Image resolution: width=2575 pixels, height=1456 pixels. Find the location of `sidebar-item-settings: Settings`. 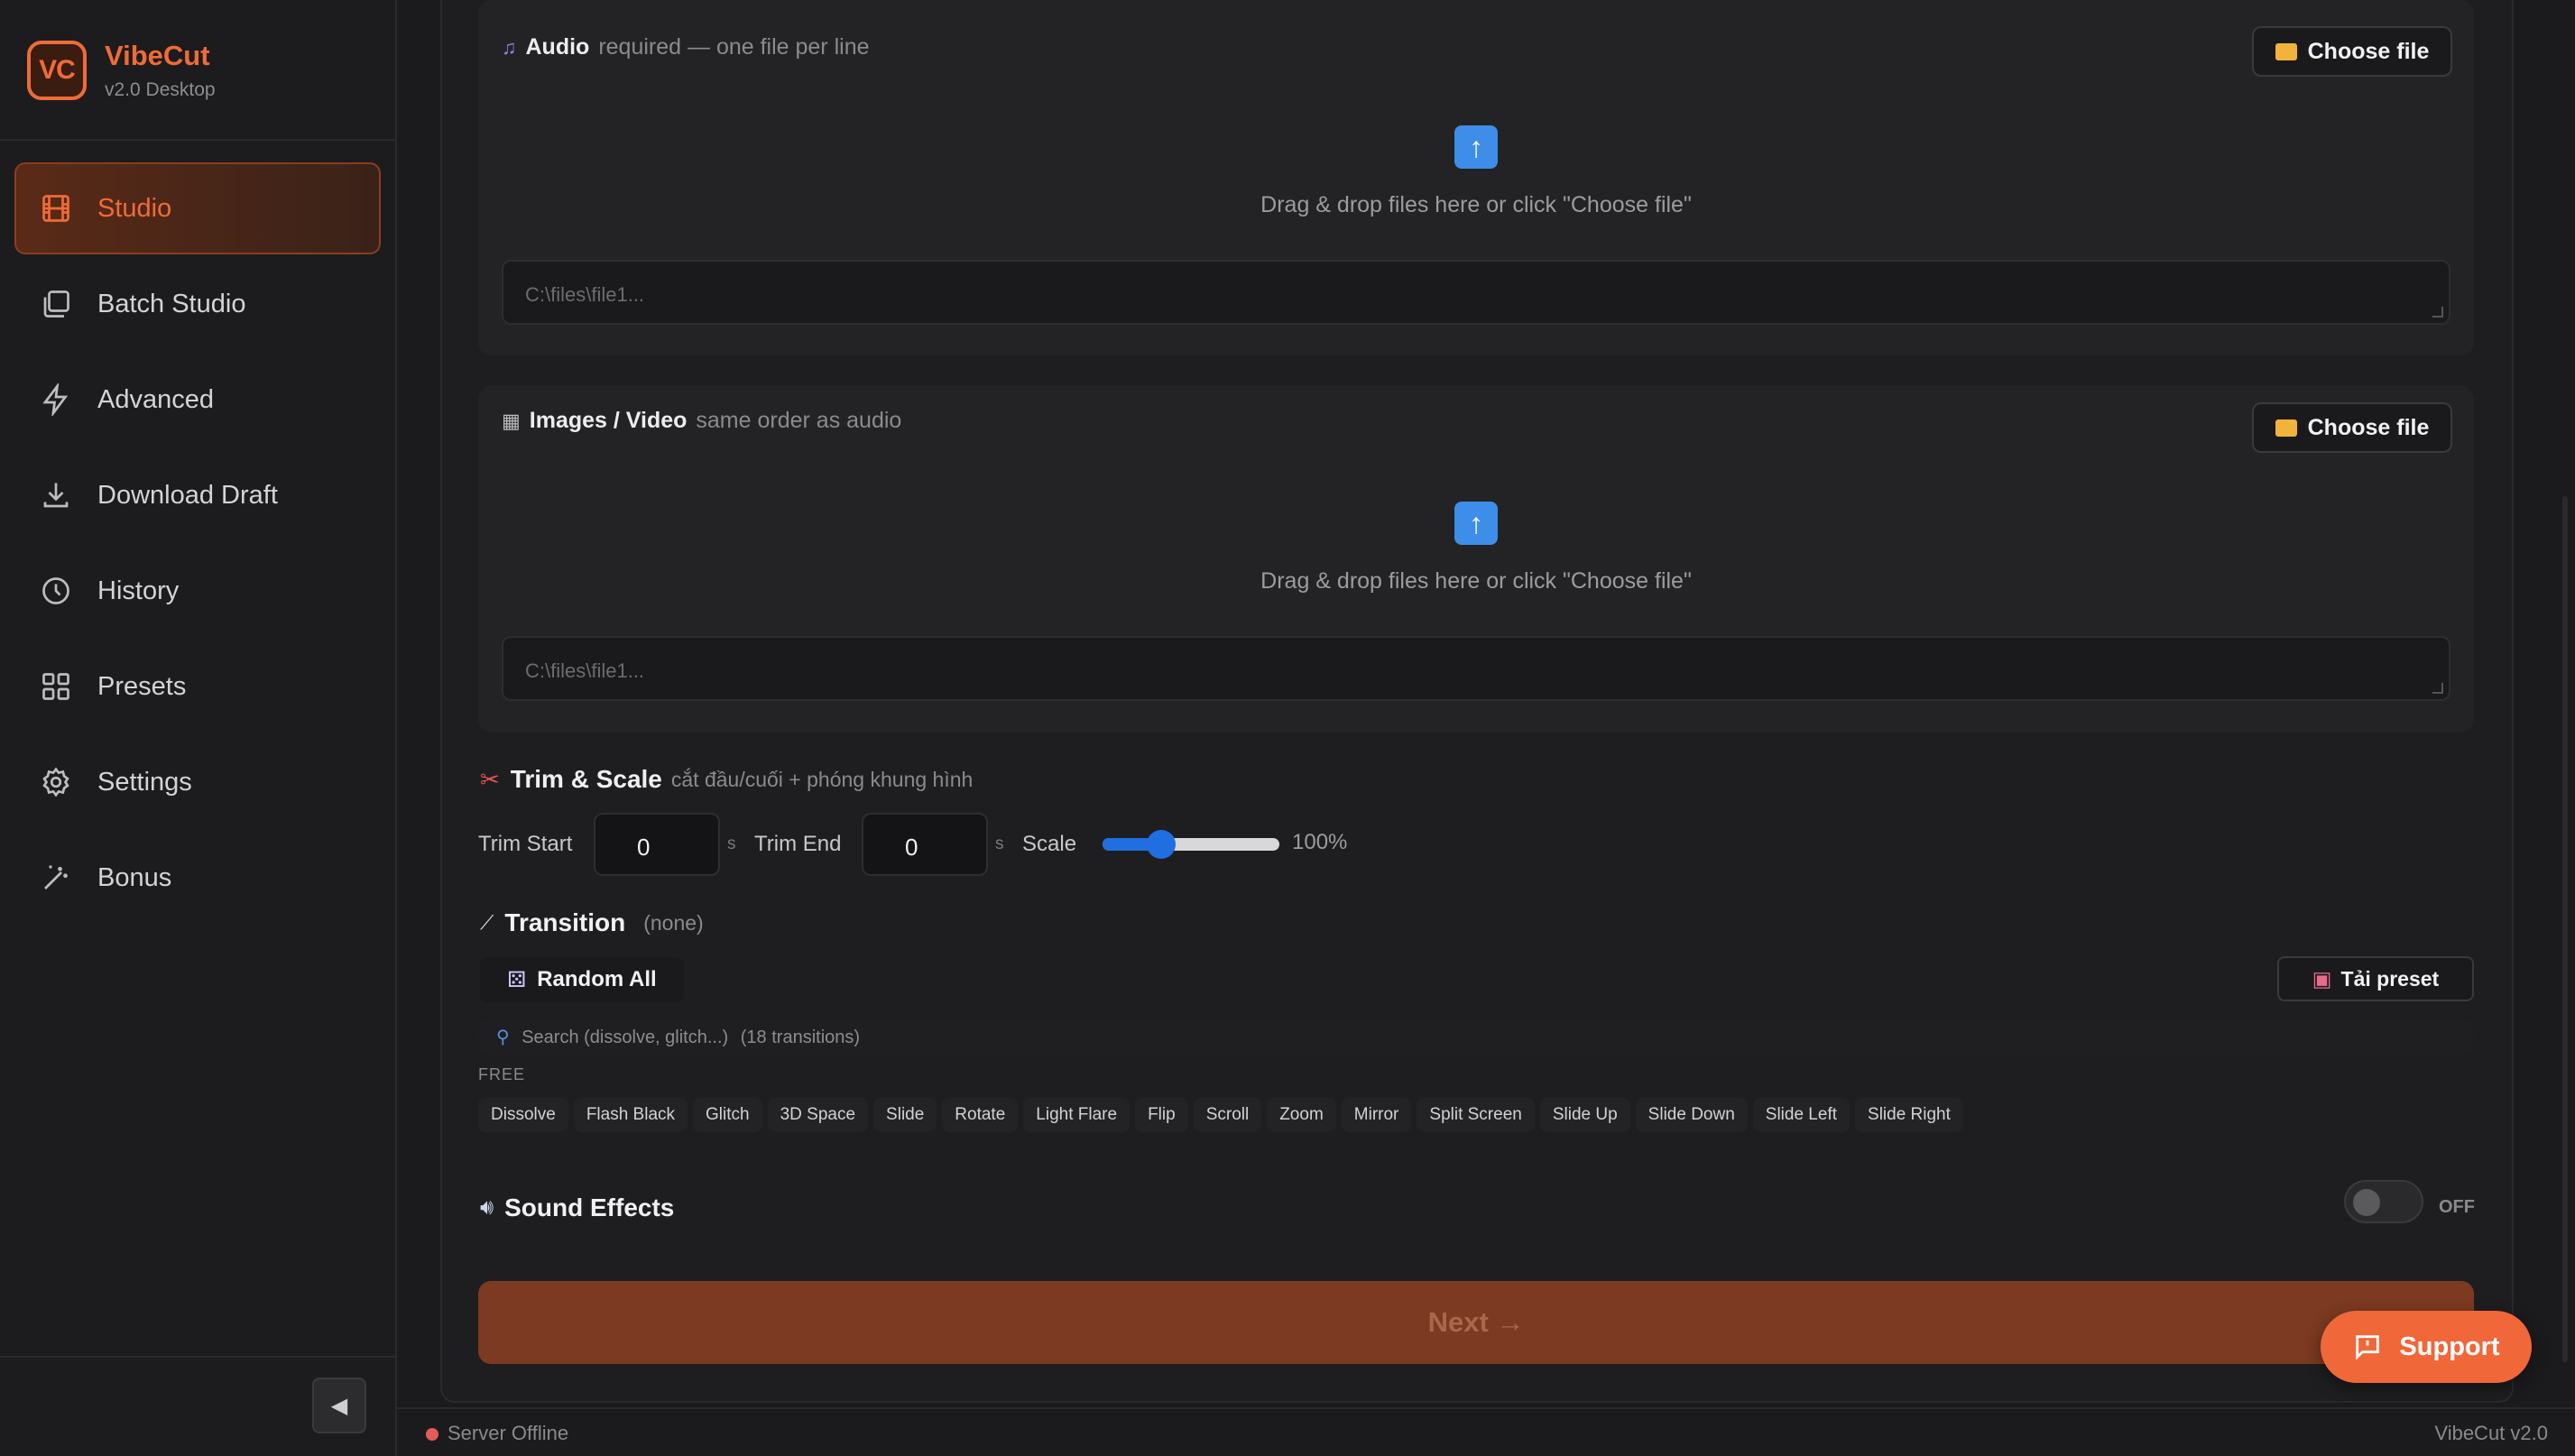

sidebar-item-settings: Settings is located at coordinates (197, 782).